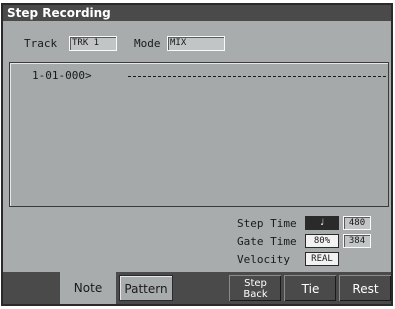 The height and width of the screenshot is (309, 395). I want to click on page-title: Step Recording, so click(59, 13).